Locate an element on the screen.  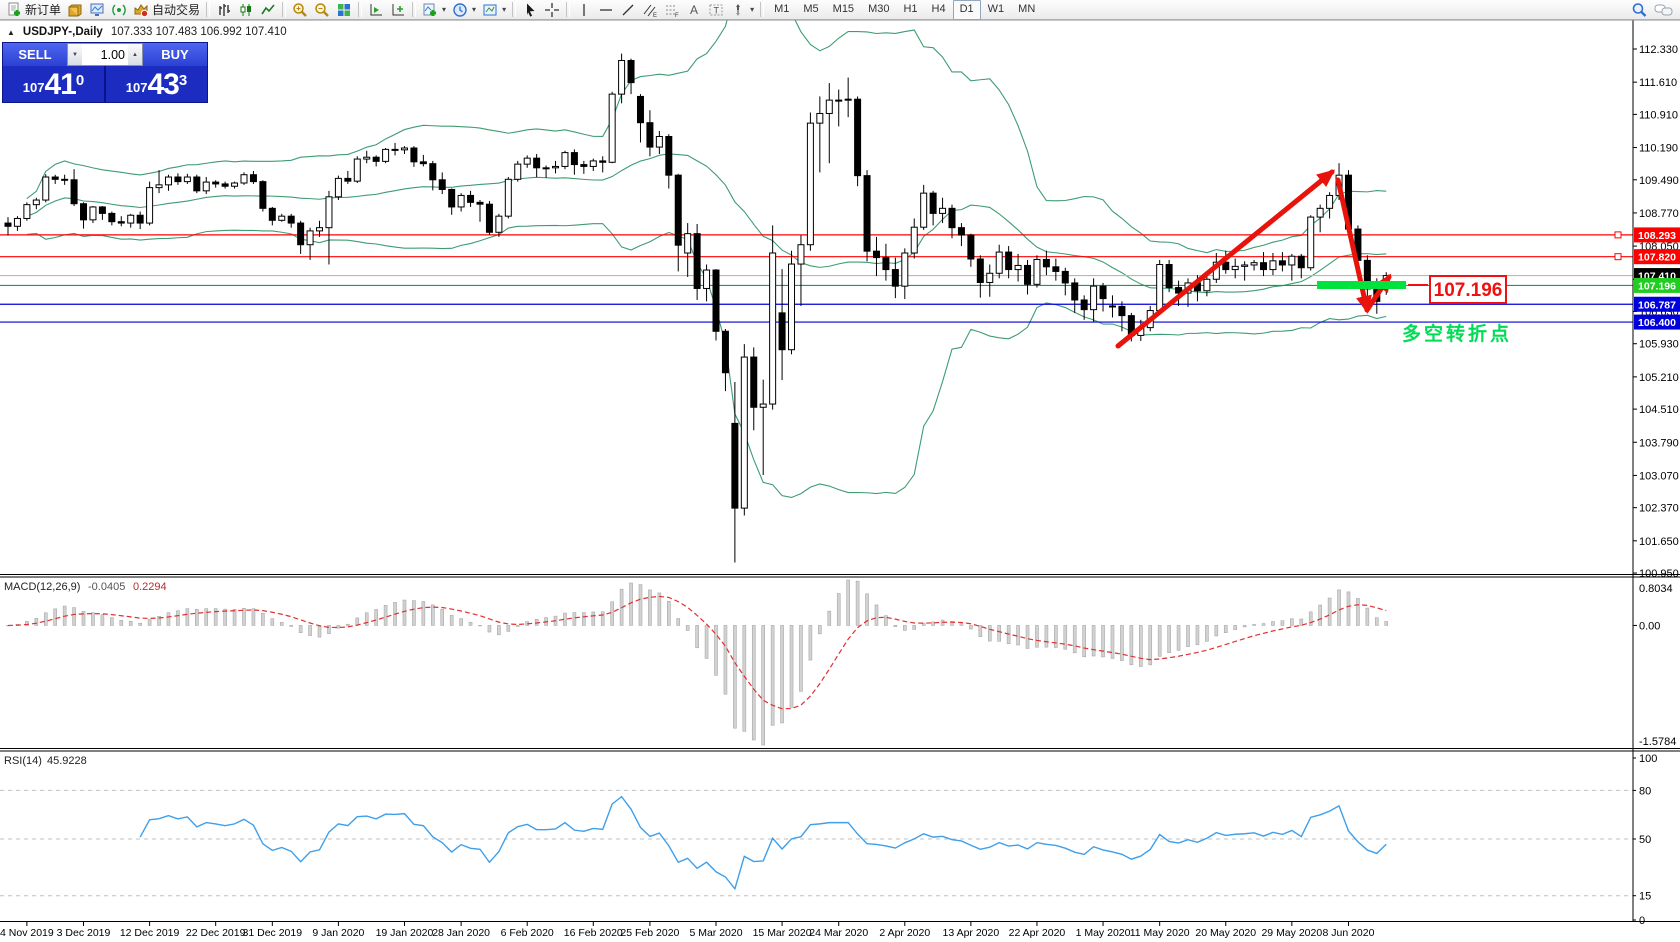
turning-point-highlight is located at coordinates (1361, 285).